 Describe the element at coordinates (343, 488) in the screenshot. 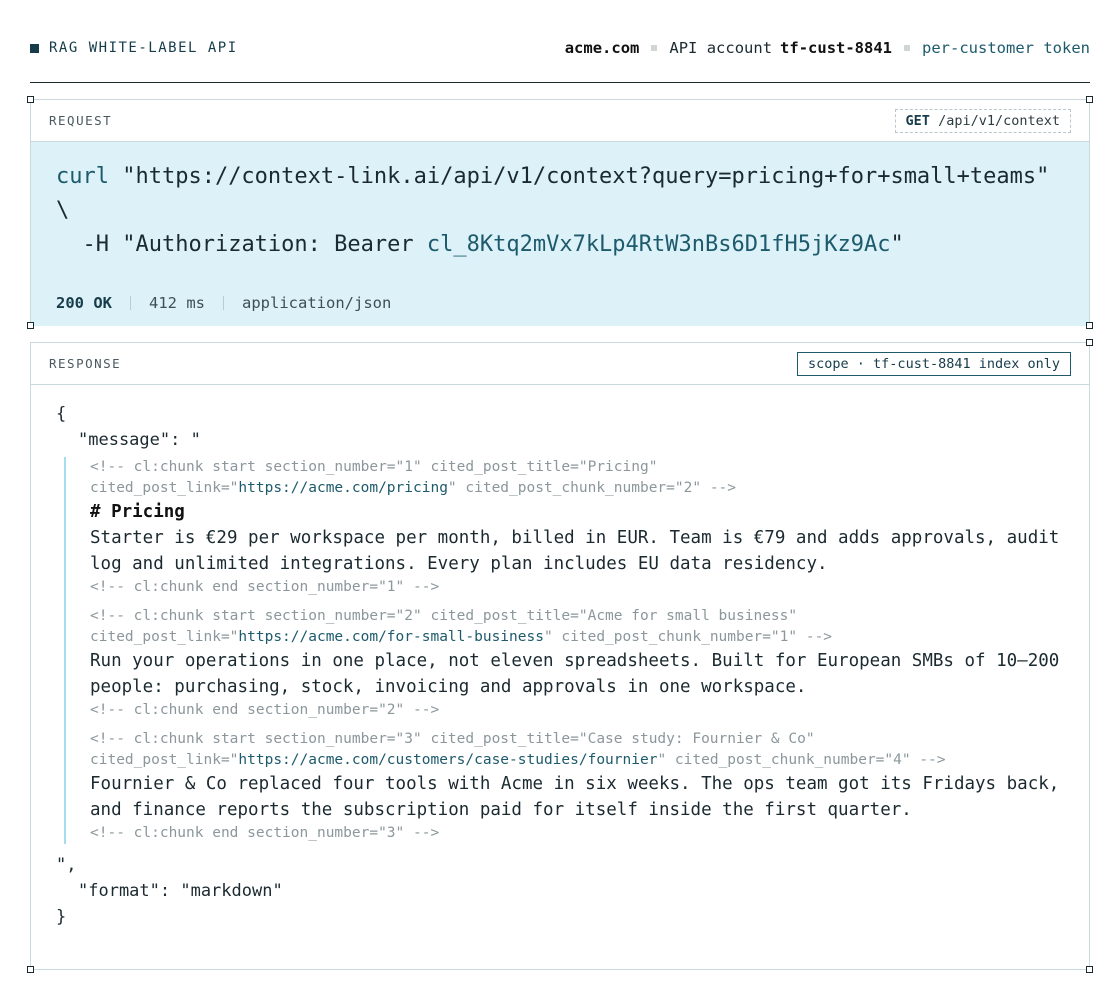

I see `cited-post-link: https://acme.com/pricing` at that location.